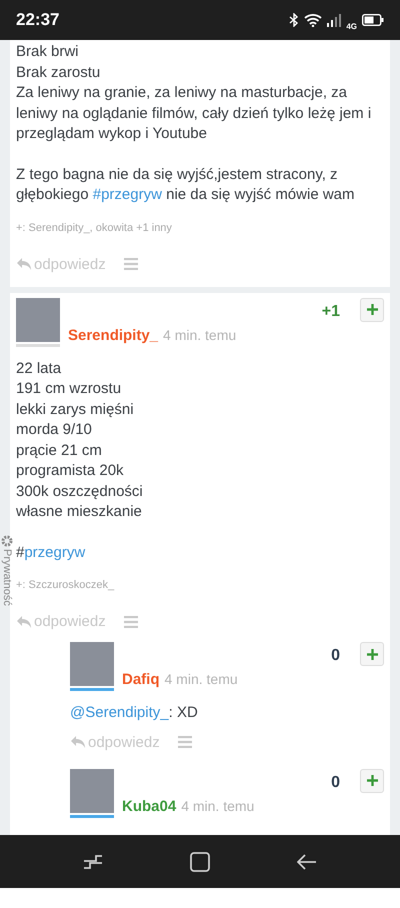  What do you see at coordinates (200, 862) in the screenshot?
I see `home-button` at bounding box center [200, 862].